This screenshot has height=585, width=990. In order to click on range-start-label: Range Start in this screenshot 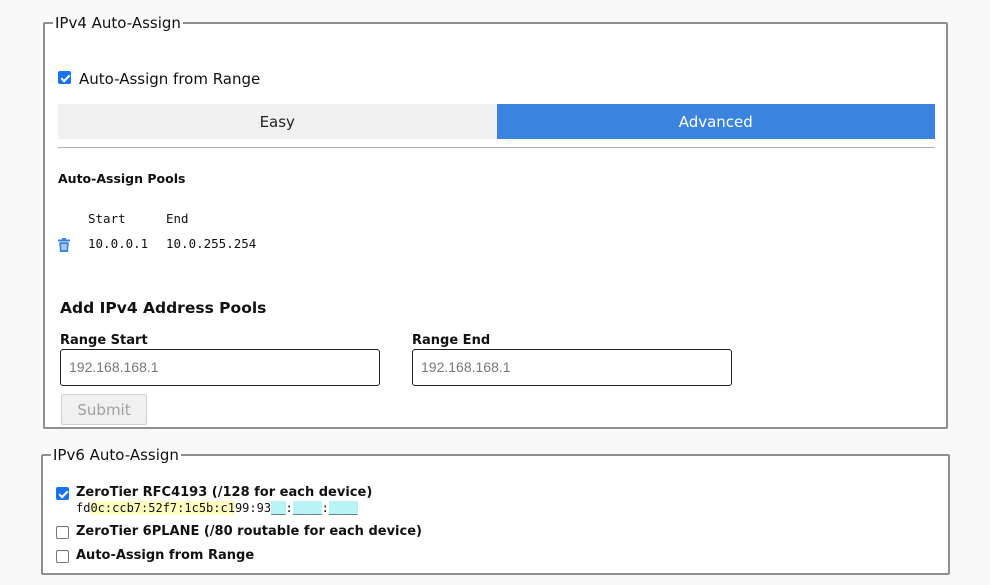, I will do `click(104, 340)`.